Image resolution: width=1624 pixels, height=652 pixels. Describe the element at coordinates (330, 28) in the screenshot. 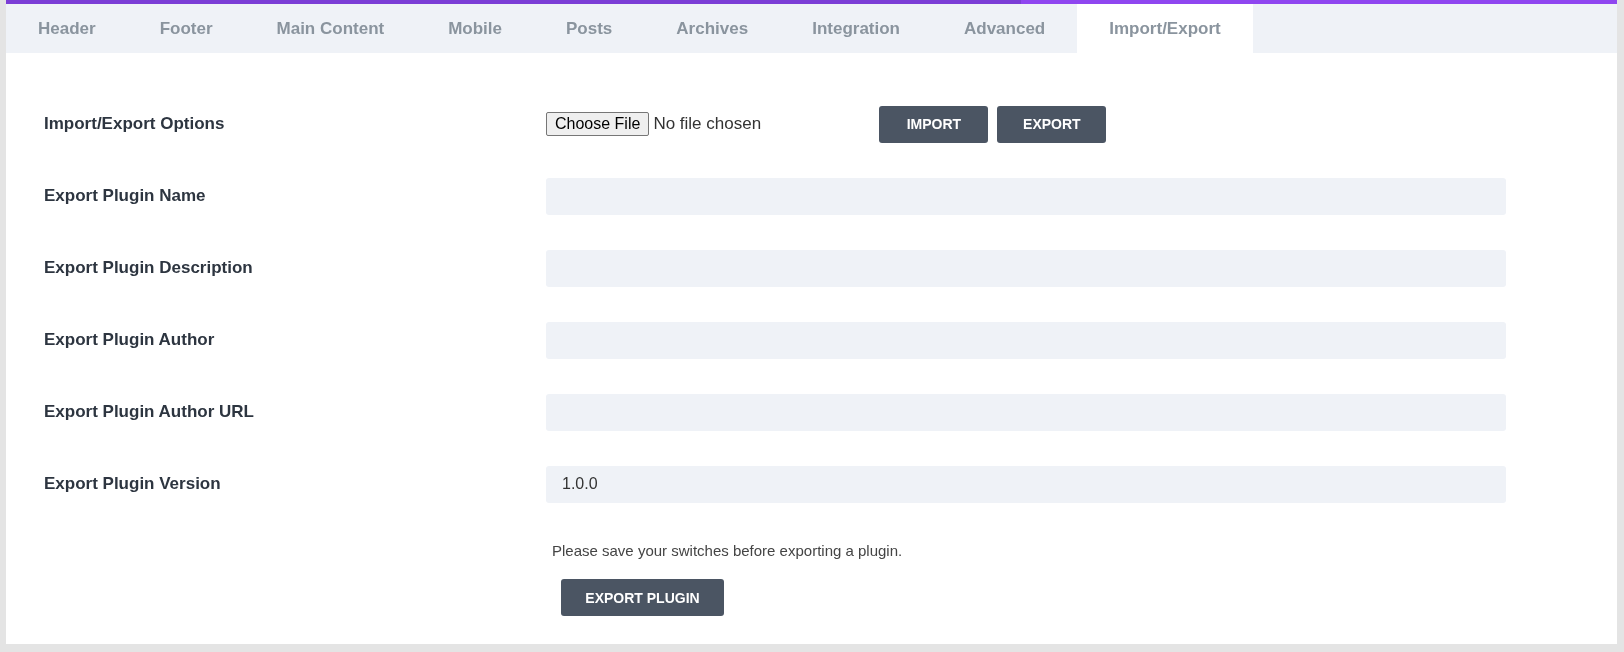

I see `tab: Main Content` at that location.